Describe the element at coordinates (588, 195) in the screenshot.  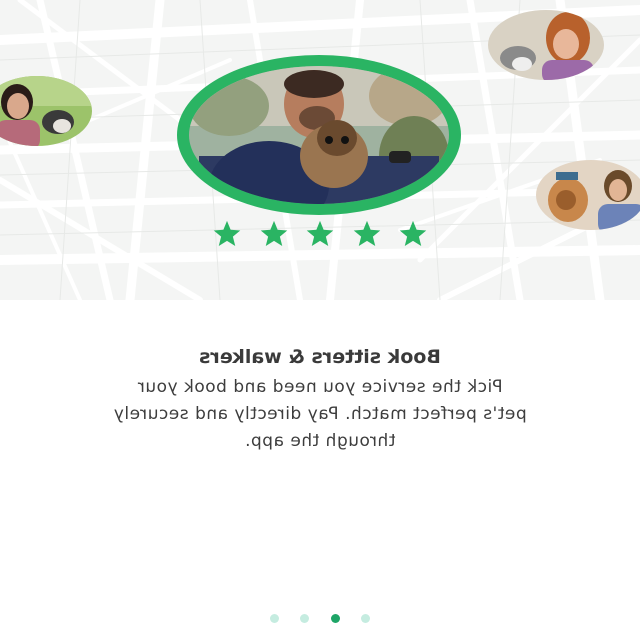
I see `couple-with-dog-photo-right` at that location.